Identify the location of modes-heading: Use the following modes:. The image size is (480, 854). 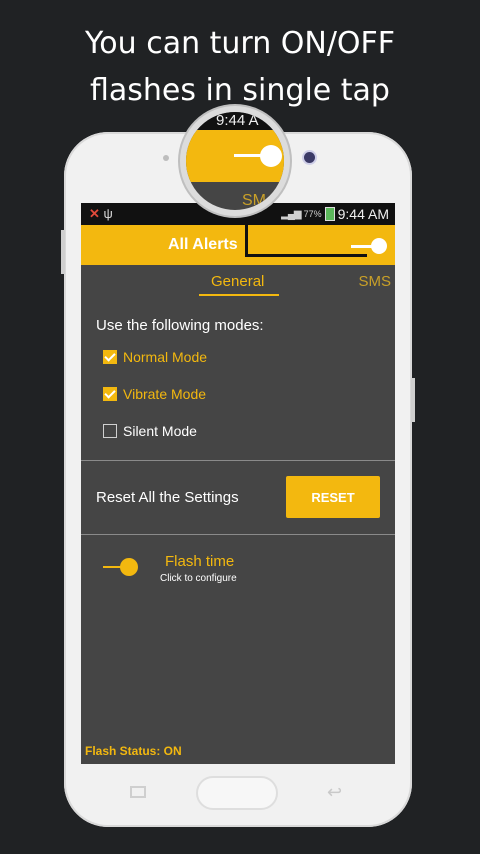
(180, 325).